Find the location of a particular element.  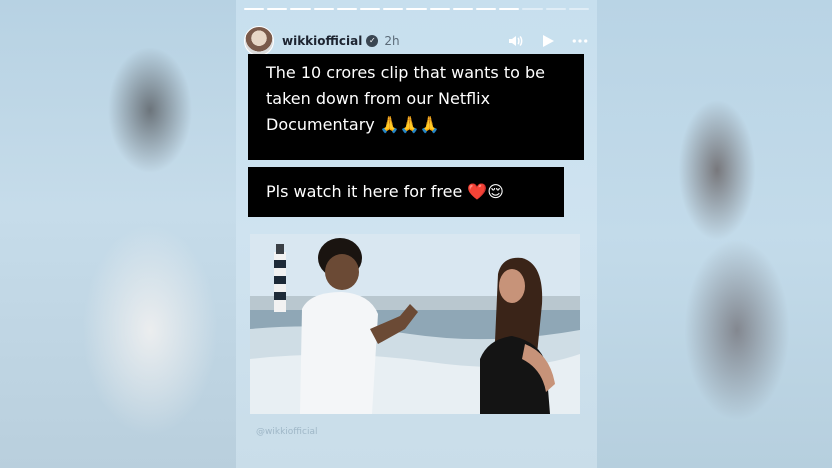

story-progress-bar is located at coordinates (417, 9).